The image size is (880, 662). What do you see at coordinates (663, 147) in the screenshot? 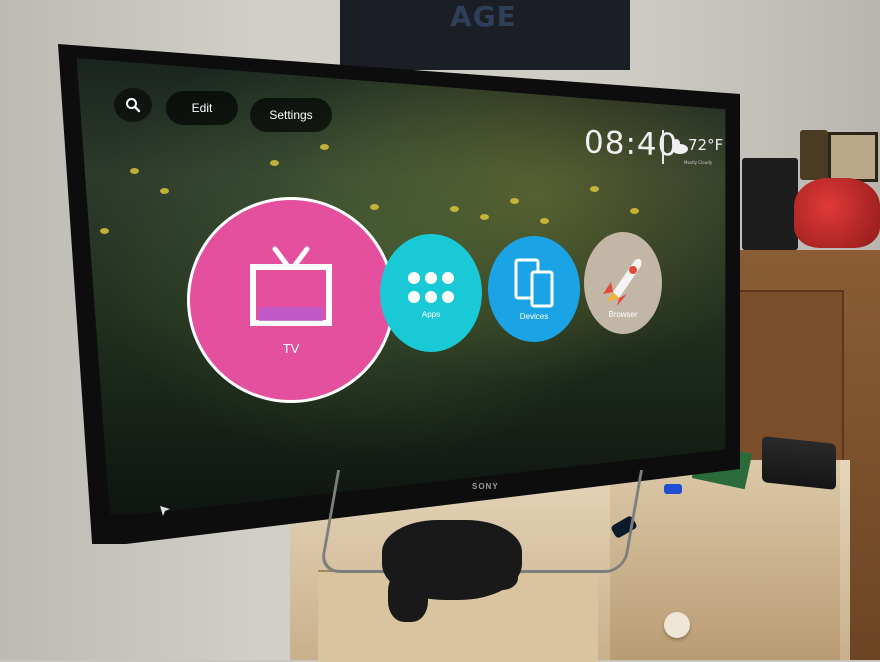
I see `status-divider` at bounding box center [663, 147].